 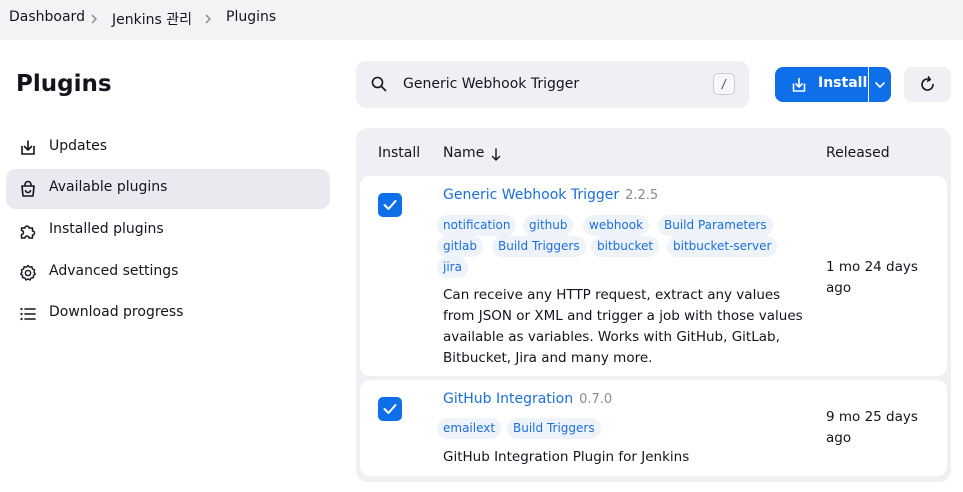 I want to click on plugin-name: Generic Webhook Trigger, so click(x=531, y=195).